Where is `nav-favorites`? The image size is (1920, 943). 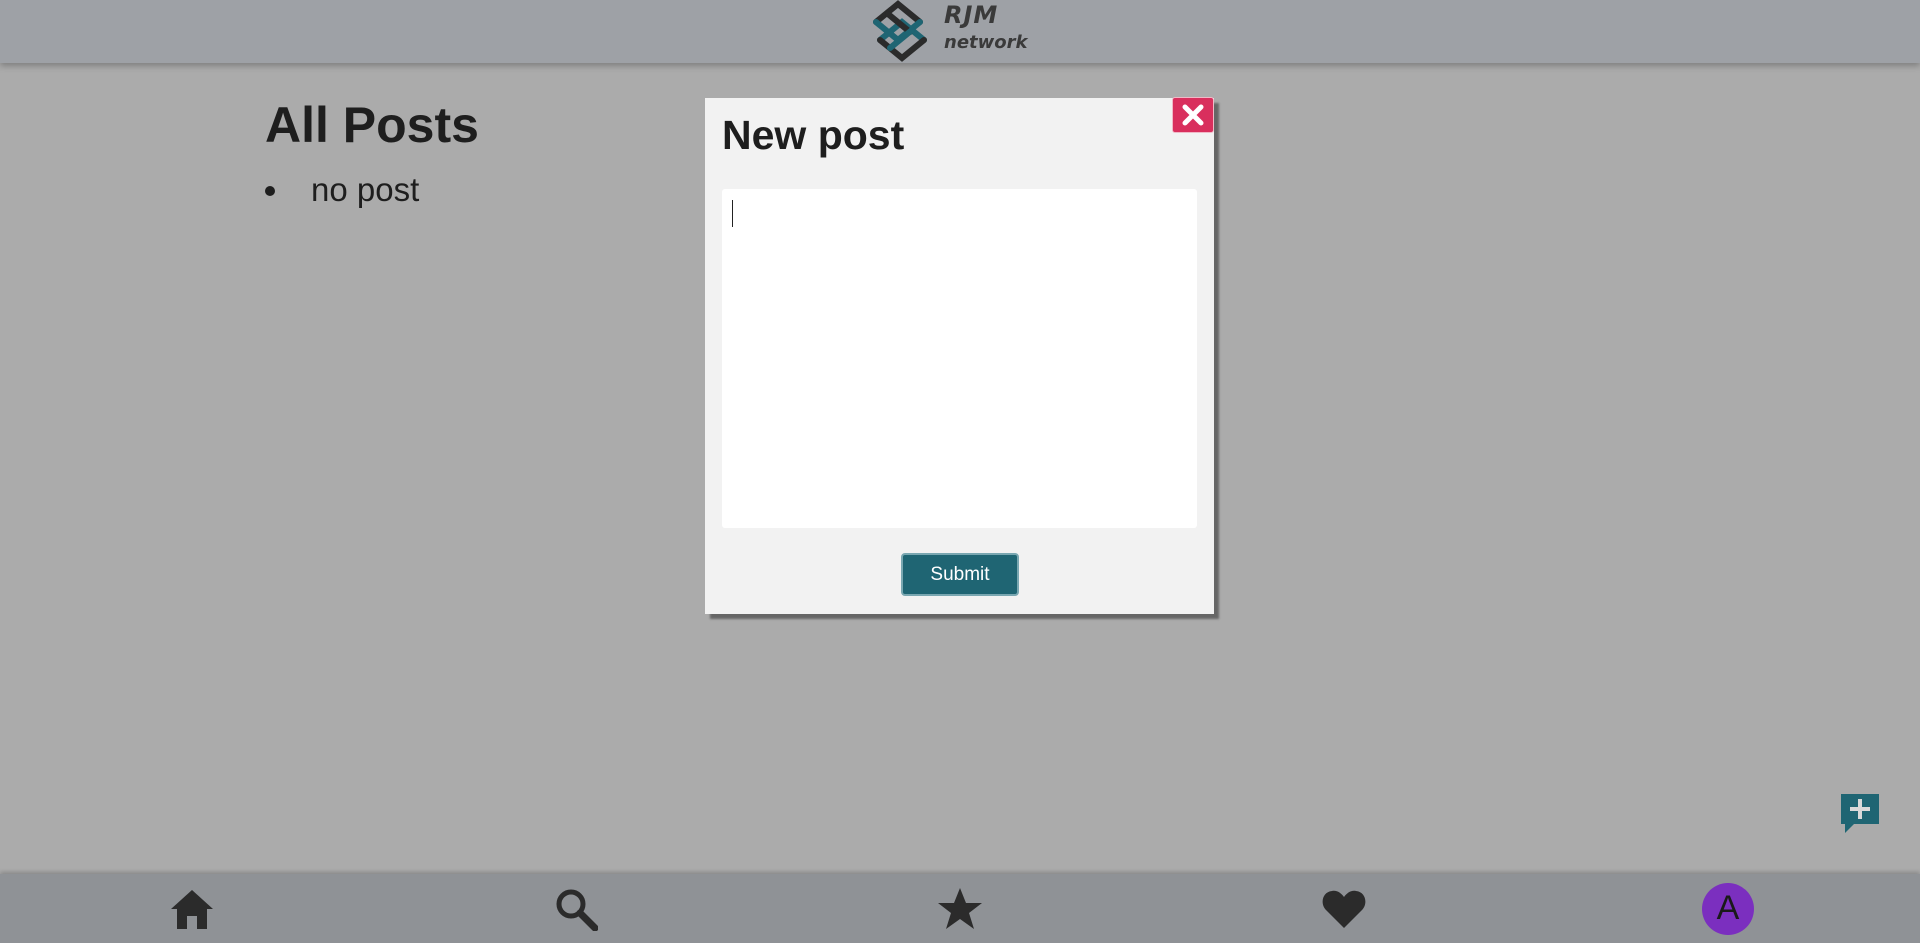 nav-favorites is located at coordinates (960, 908).